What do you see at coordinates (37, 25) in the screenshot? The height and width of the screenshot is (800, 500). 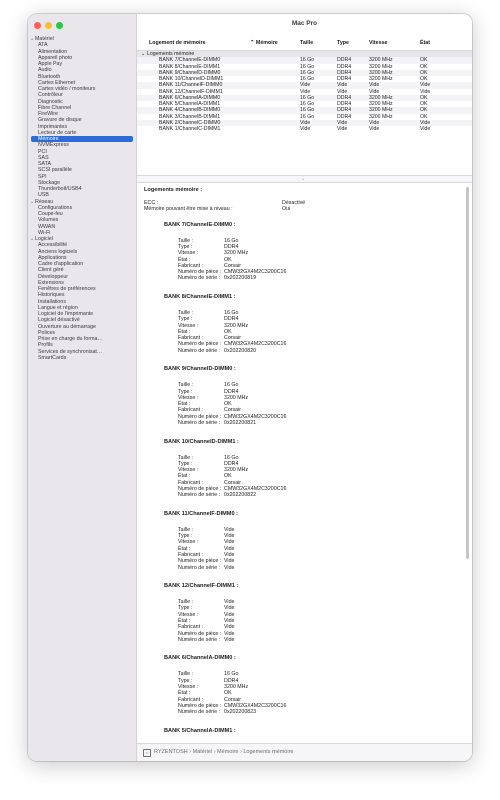 I see `close-window-button` at bounding box center [37, 25].